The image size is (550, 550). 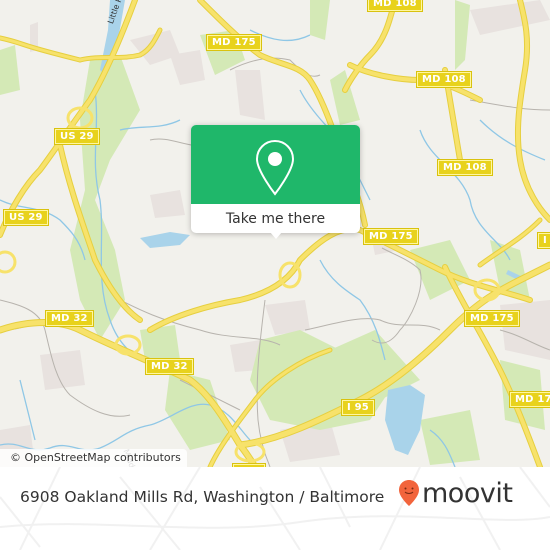 I want to click on shield-md108-mid: MD 108, so click(x=465, y=167).